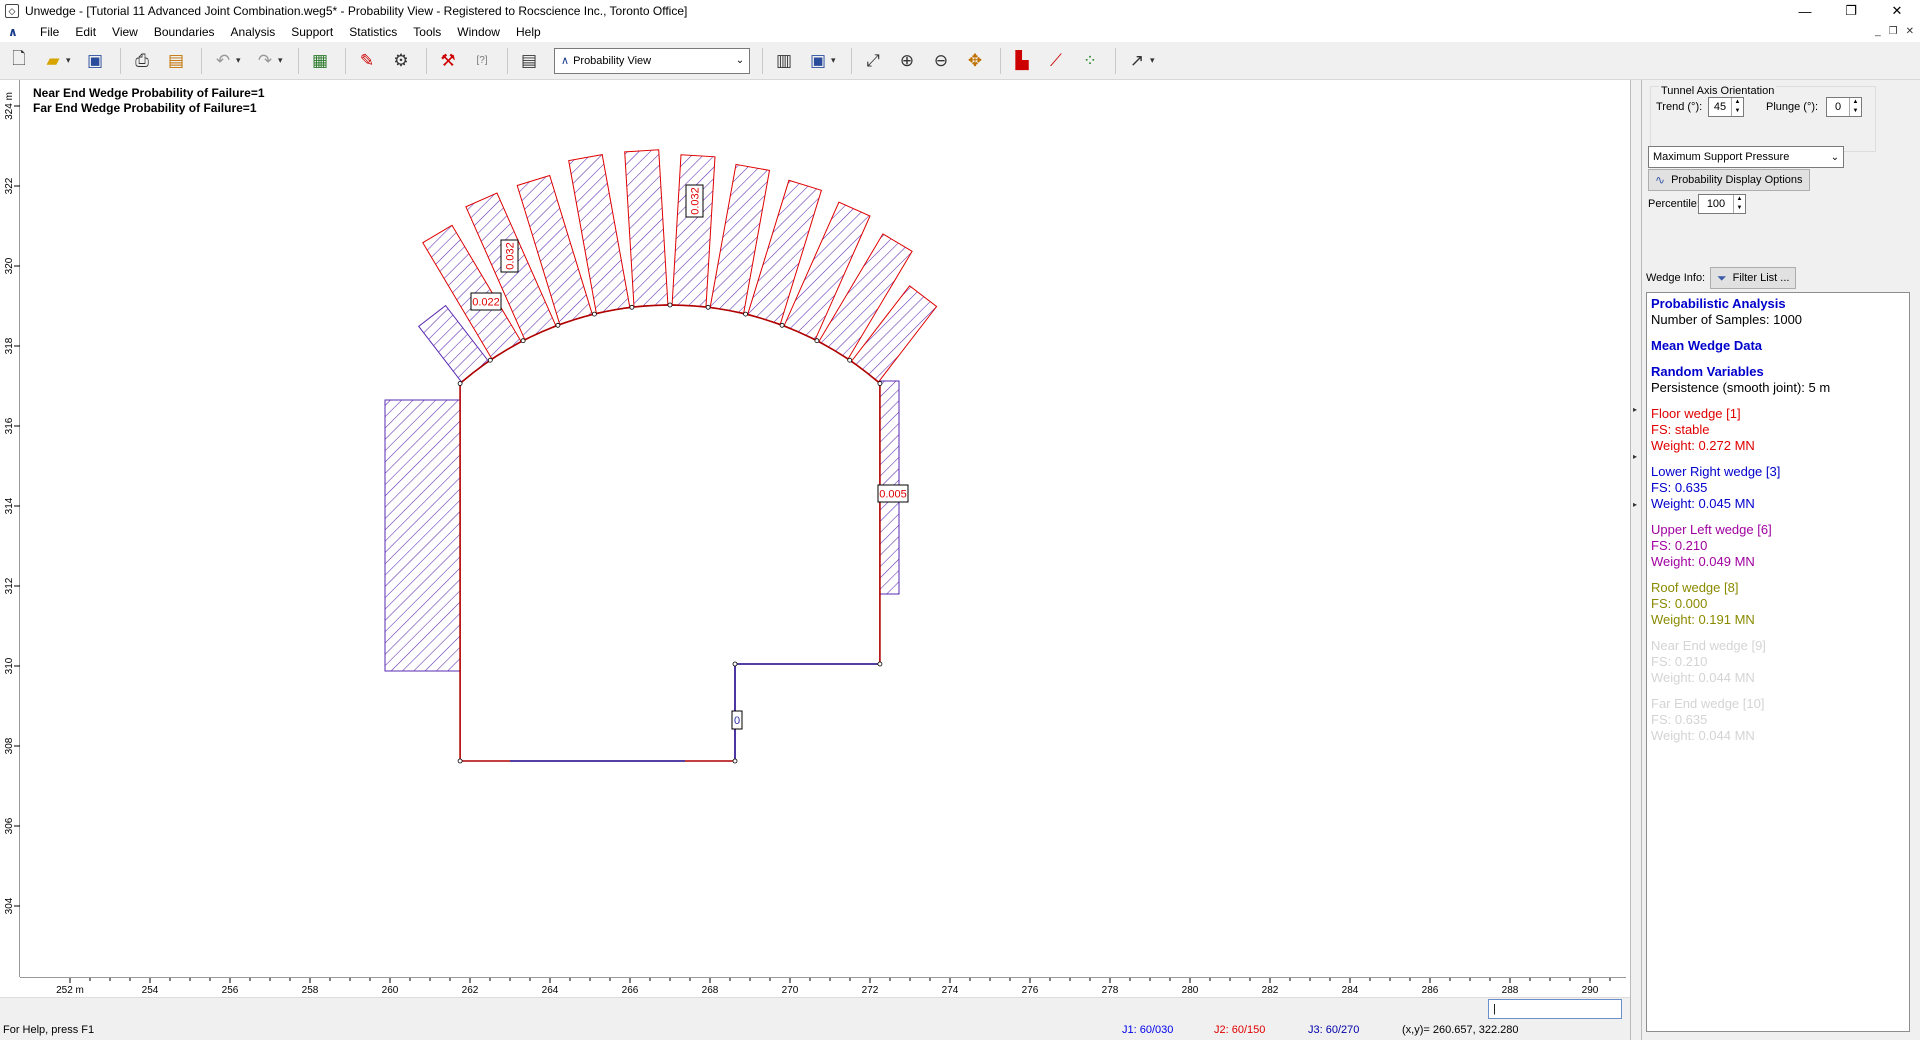 Image resolution: width=1920 pixels, height=1040 pixels. What do you see at coordinates (241, 60) in the screenshot?
I see `undo-dropdown-icon: ▾` at bounding box center [241, 60].